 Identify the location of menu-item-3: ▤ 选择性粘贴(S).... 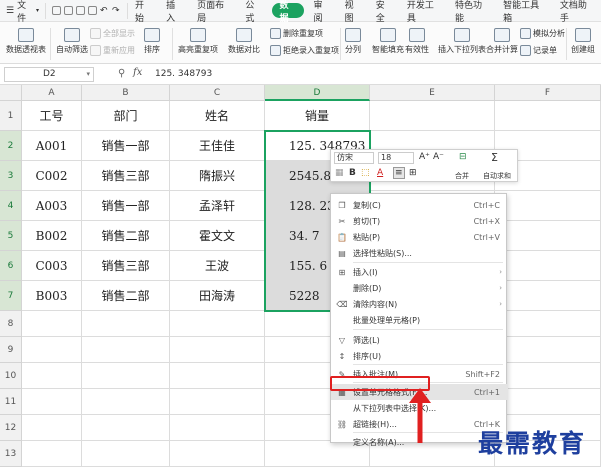
(419, 253).